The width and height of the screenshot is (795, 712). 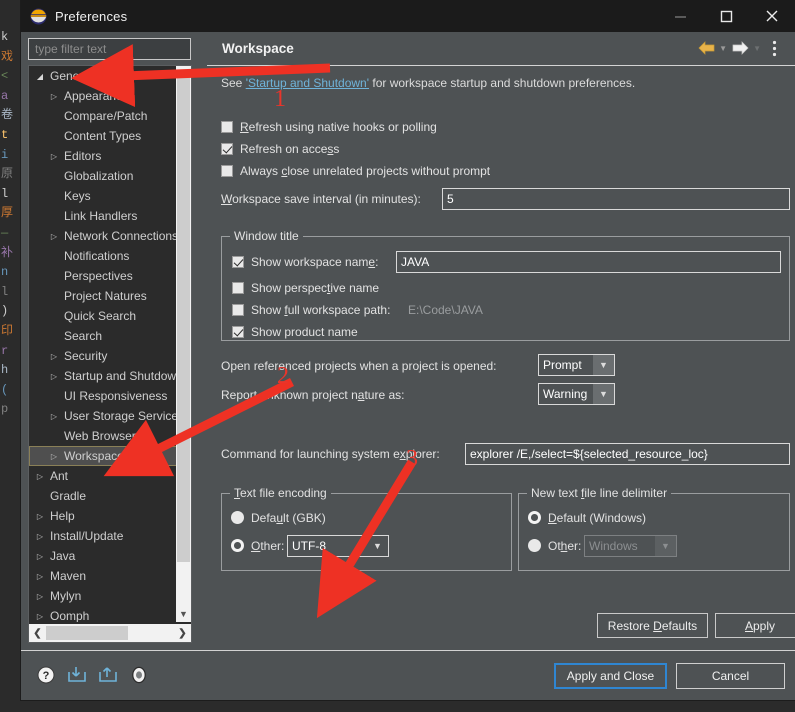 What do you see at coordinates (103, 556) in the screenshot?
I see `tree-item-java: ▷ Java` at bounding box center [103, 556].